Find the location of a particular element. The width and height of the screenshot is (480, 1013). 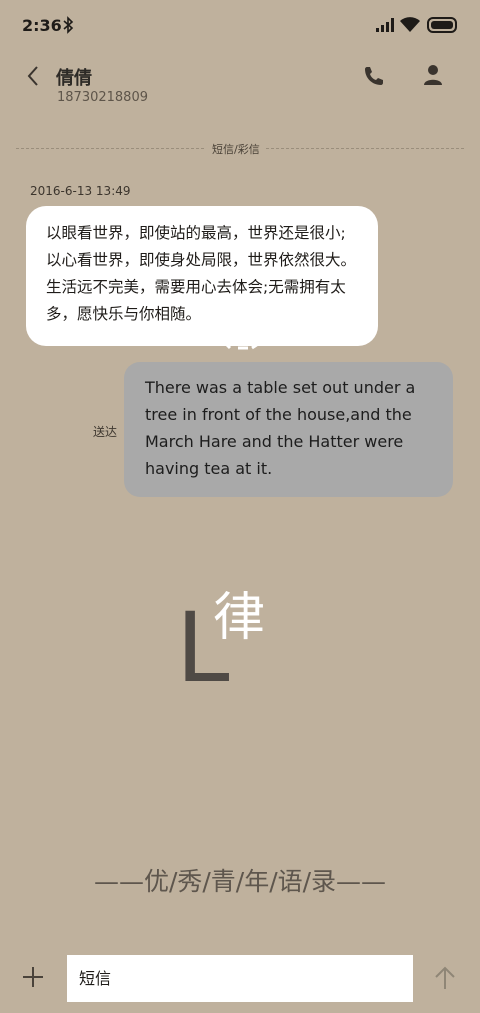

message-input is located at coordinates (240, 978).